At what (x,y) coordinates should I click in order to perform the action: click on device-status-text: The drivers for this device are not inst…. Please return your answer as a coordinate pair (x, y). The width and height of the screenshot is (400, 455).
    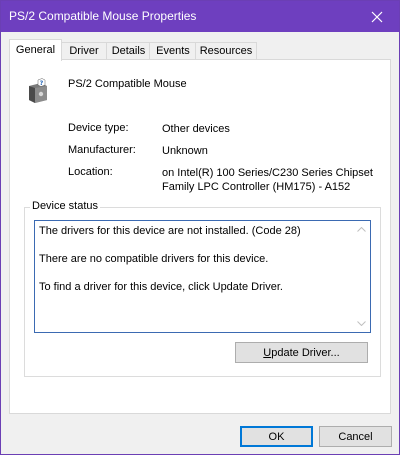
    Looking at the image, I should click on (196, 259).